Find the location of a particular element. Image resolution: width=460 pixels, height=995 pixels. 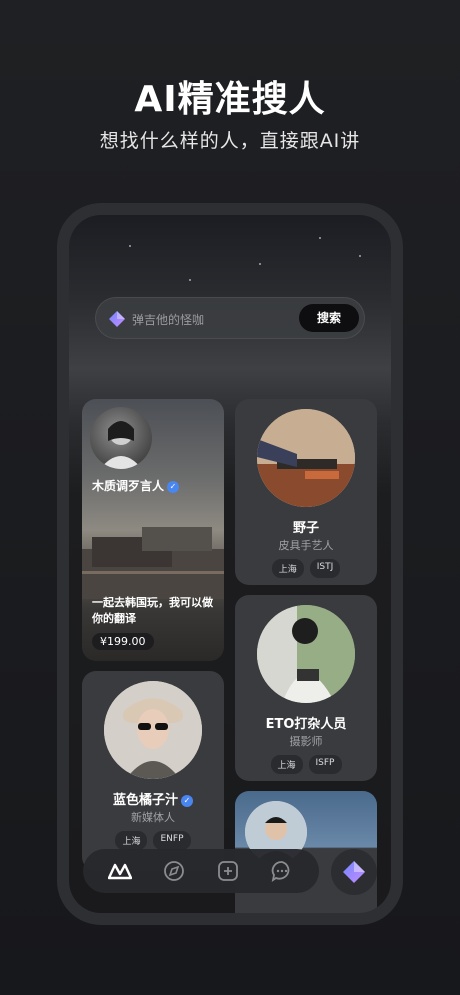

chat-icon is located at coordinates (282, 871).